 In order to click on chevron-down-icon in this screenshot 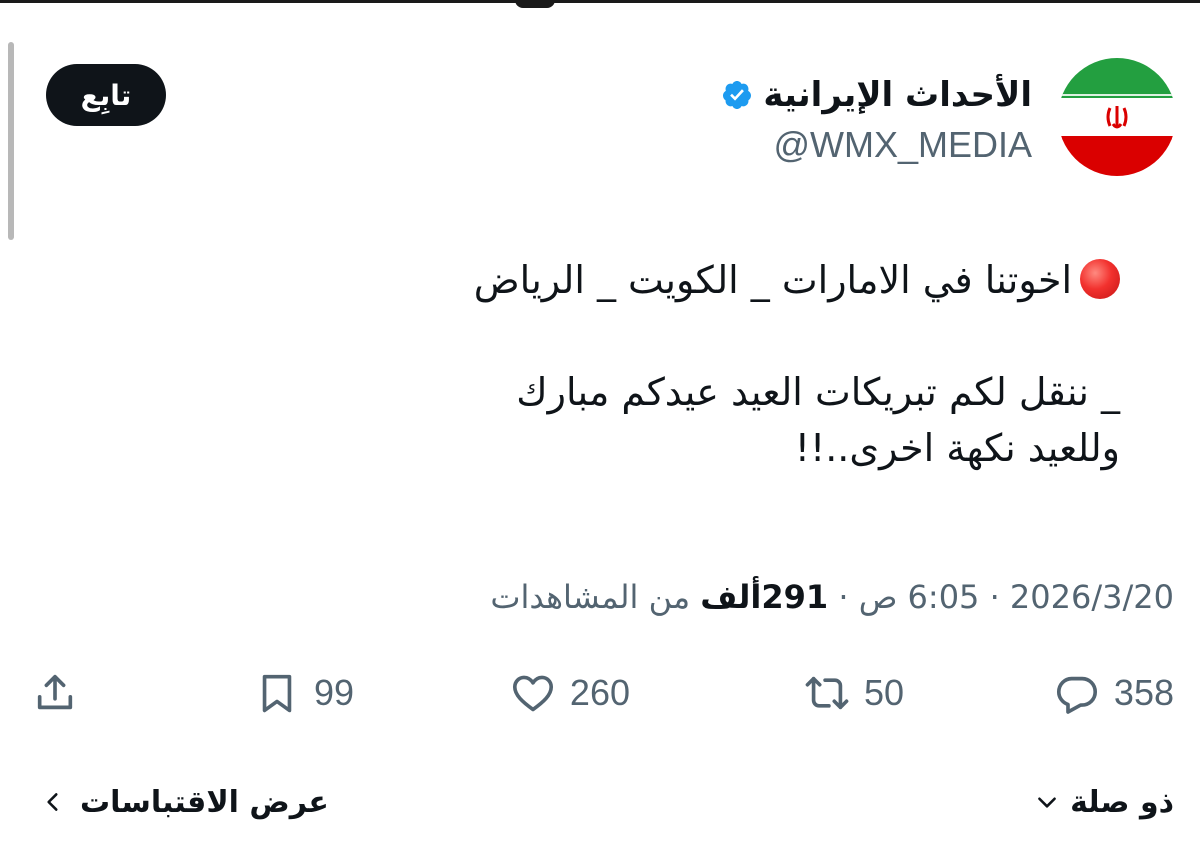, I will do `click(1047, 802)`.